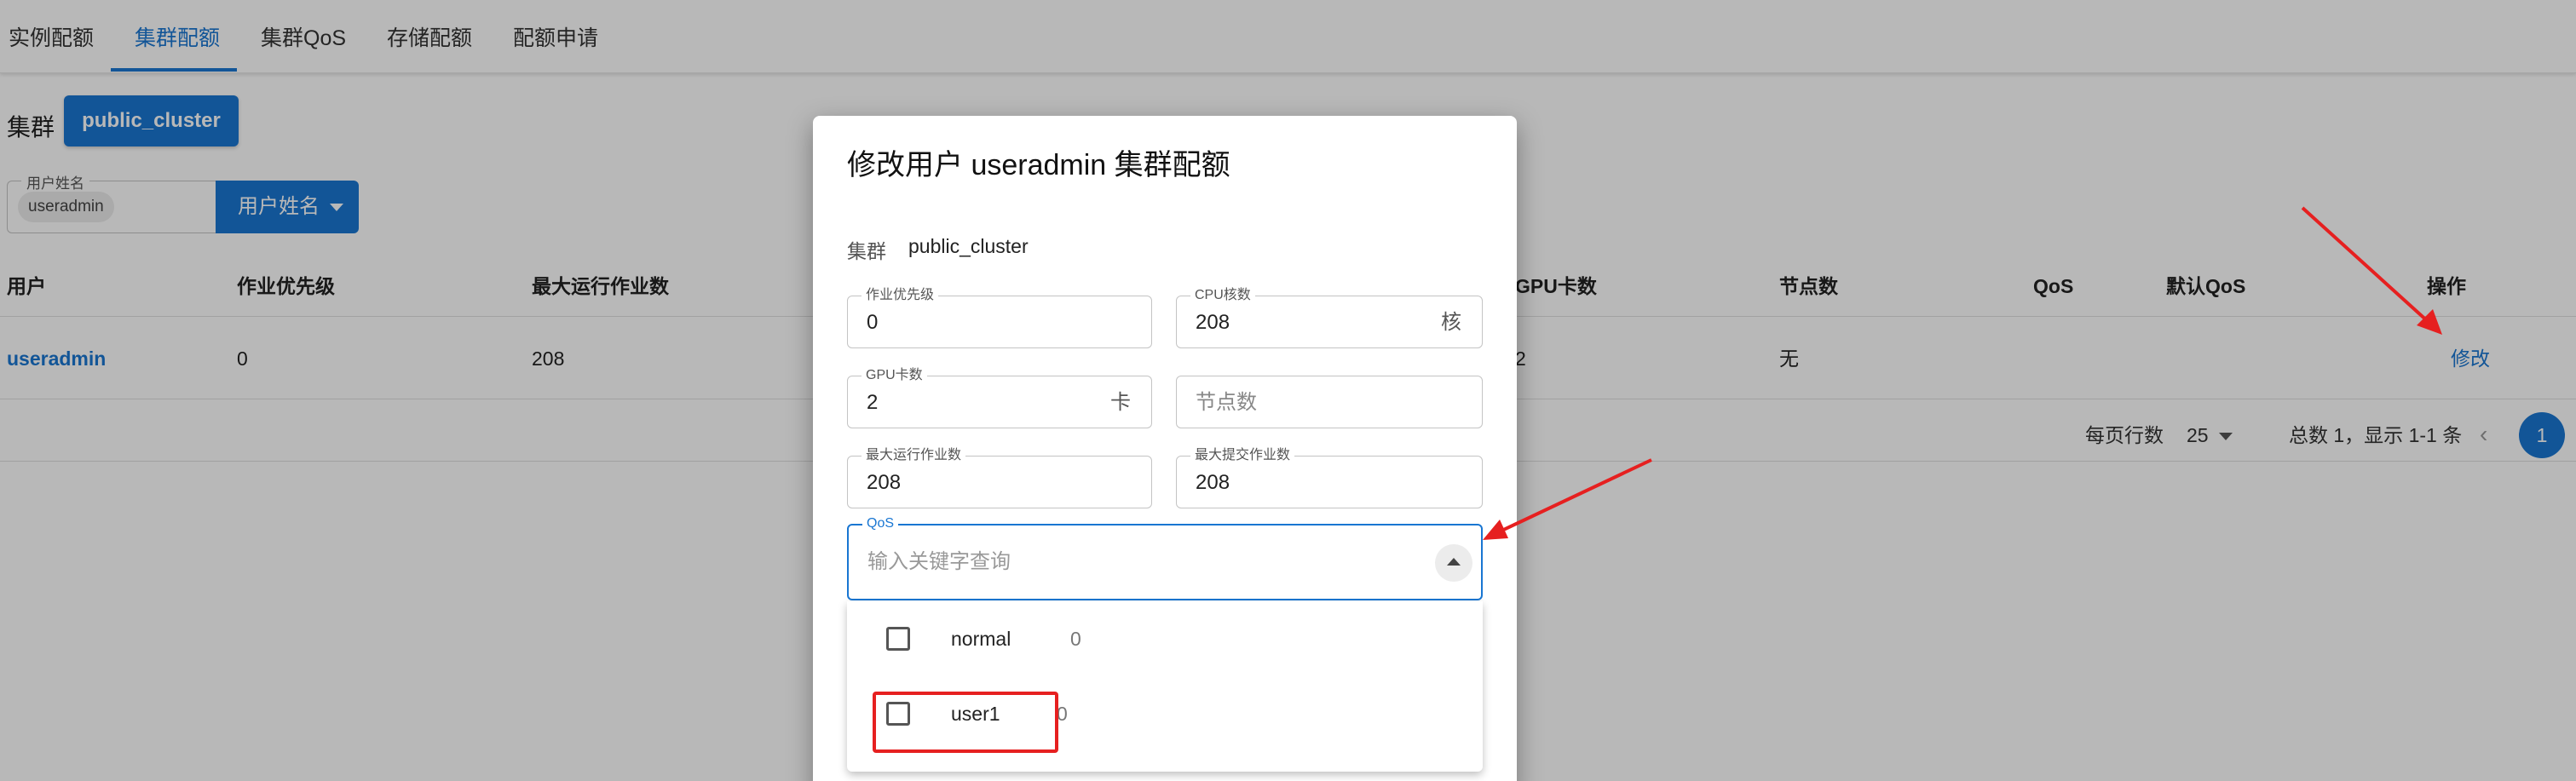 The height and width of the screenshot is (781, 2576). What do you see at coordinates (965, 722) in the screenshot?
I see `annotation-highlight-box` at bounding box center [965, 722].